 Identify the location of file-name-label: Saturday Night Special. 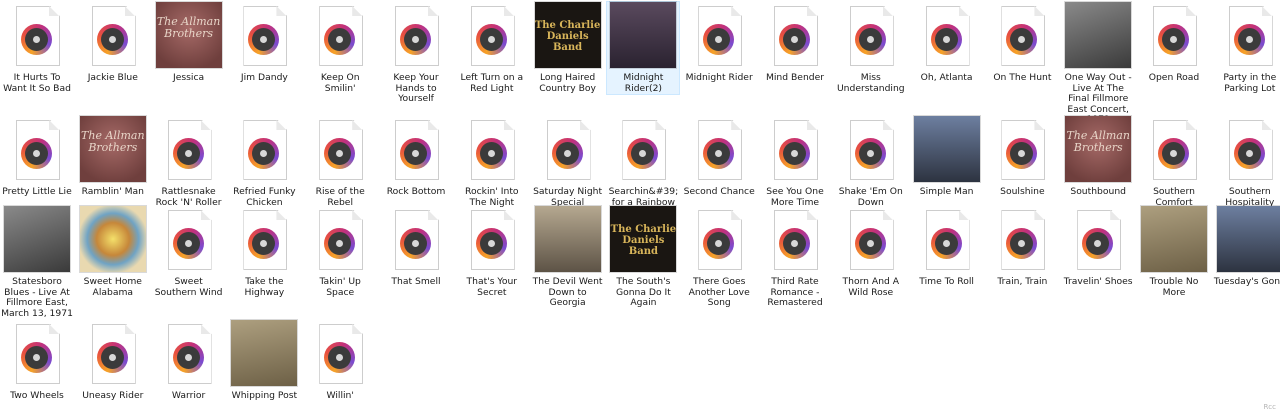
(568, 197).